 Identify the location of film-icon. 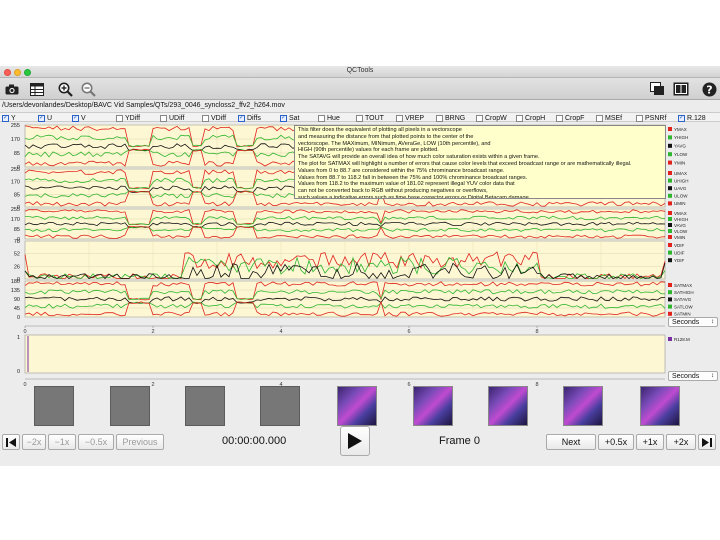
(681, 89).